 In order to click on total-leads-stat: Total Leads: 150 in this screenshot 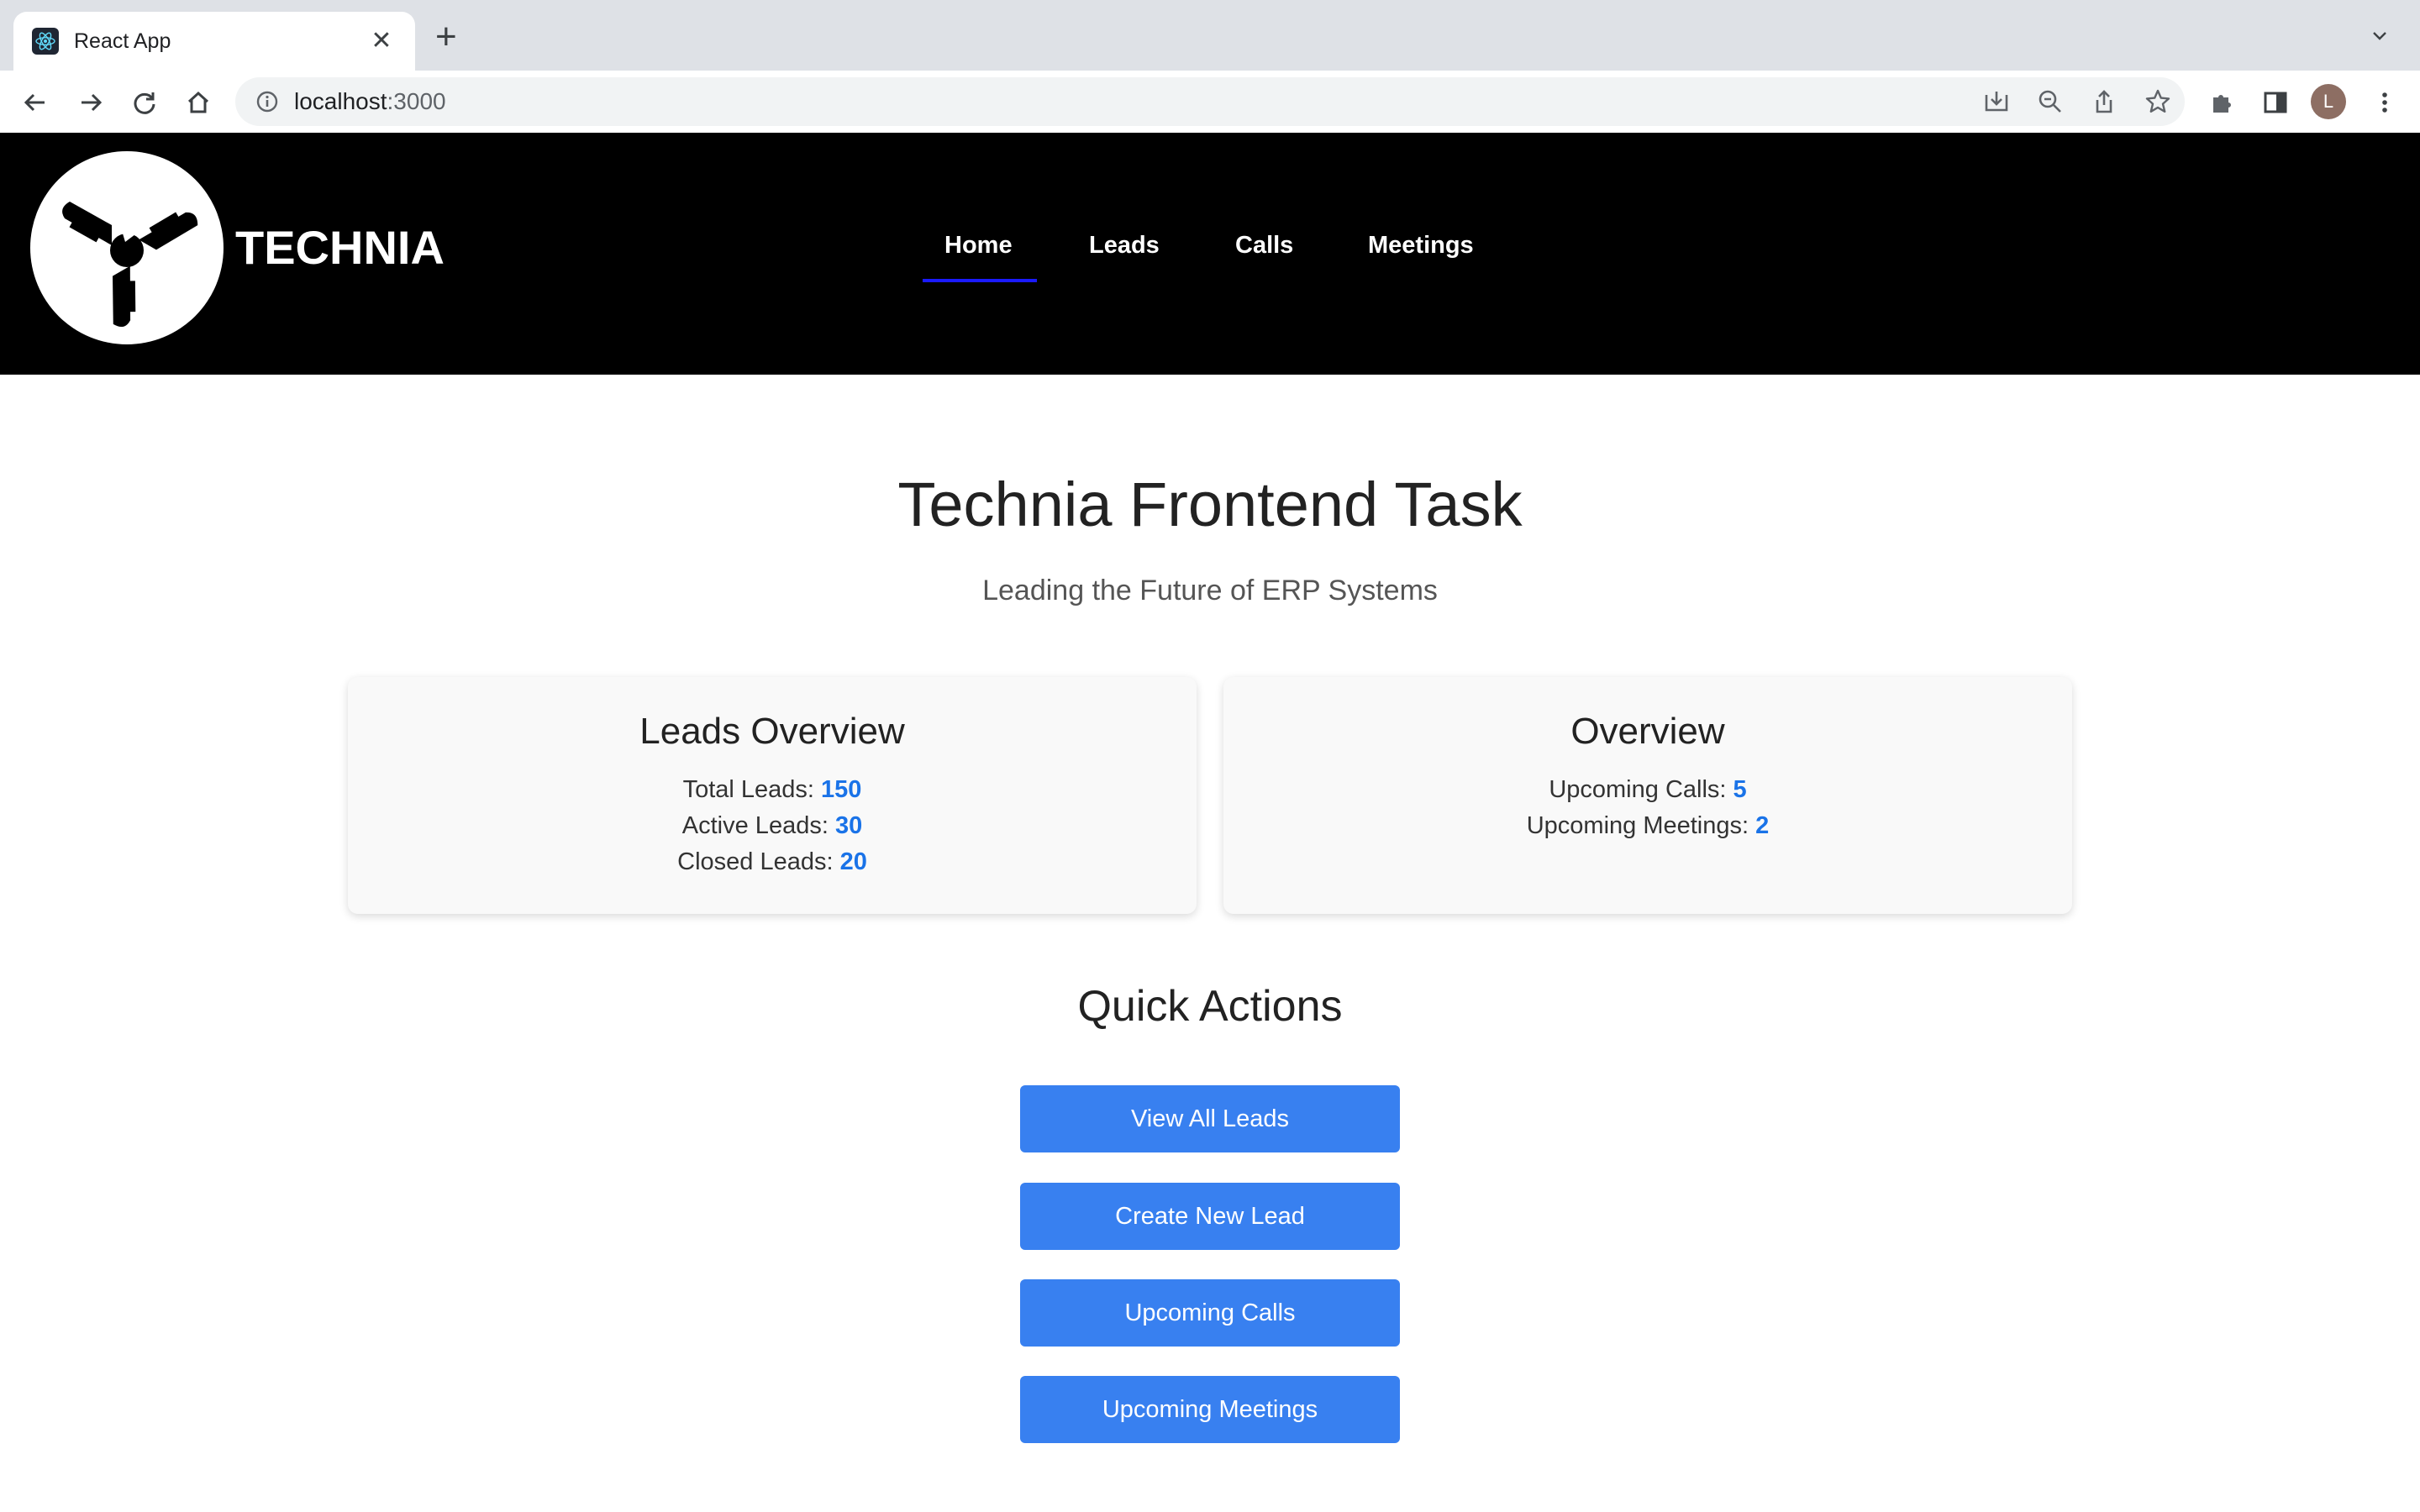, I will do `click(772, 790)`.